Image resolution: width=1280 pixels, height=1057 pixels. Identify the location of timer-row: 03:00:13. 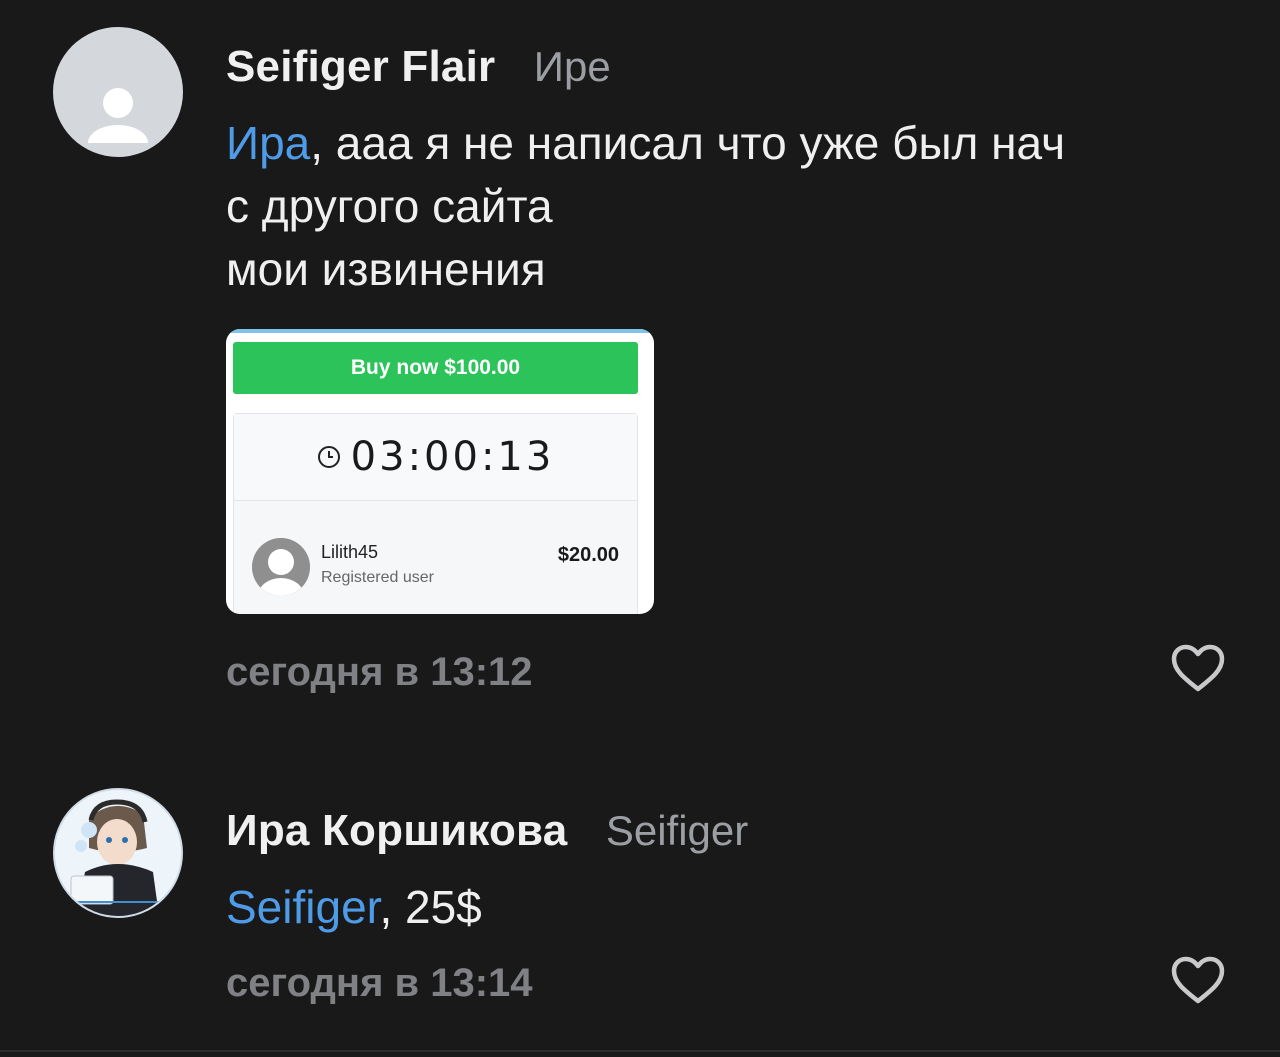
(435, 457).